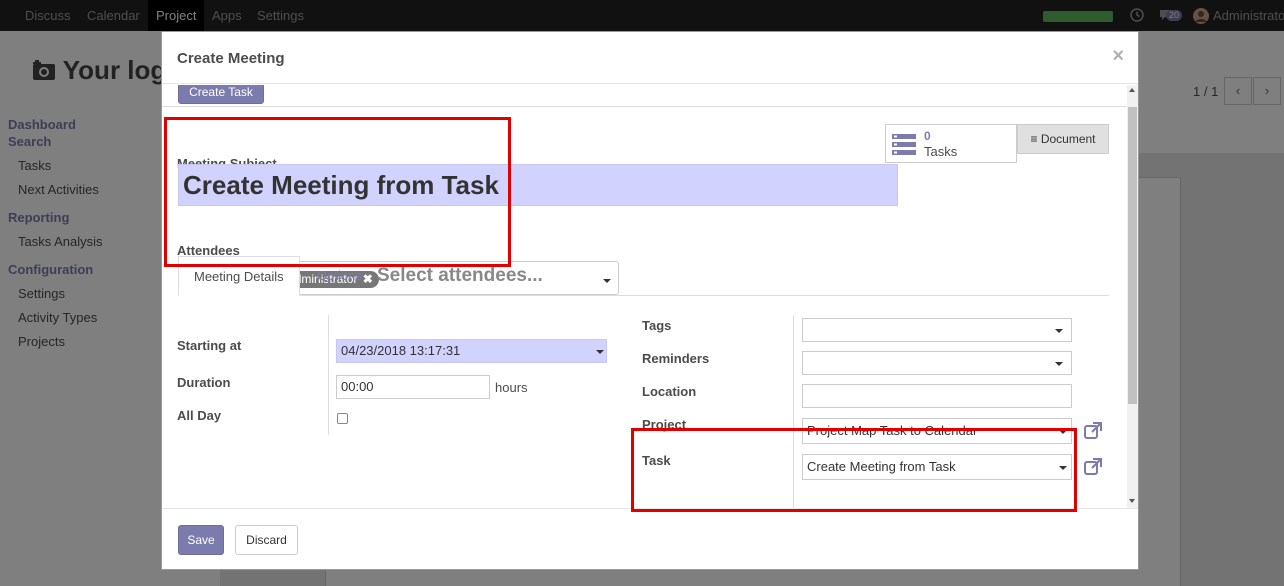 This screenshot has width=1284, height=586. I want to click on scroll-up-icon, so click(1132, 90).